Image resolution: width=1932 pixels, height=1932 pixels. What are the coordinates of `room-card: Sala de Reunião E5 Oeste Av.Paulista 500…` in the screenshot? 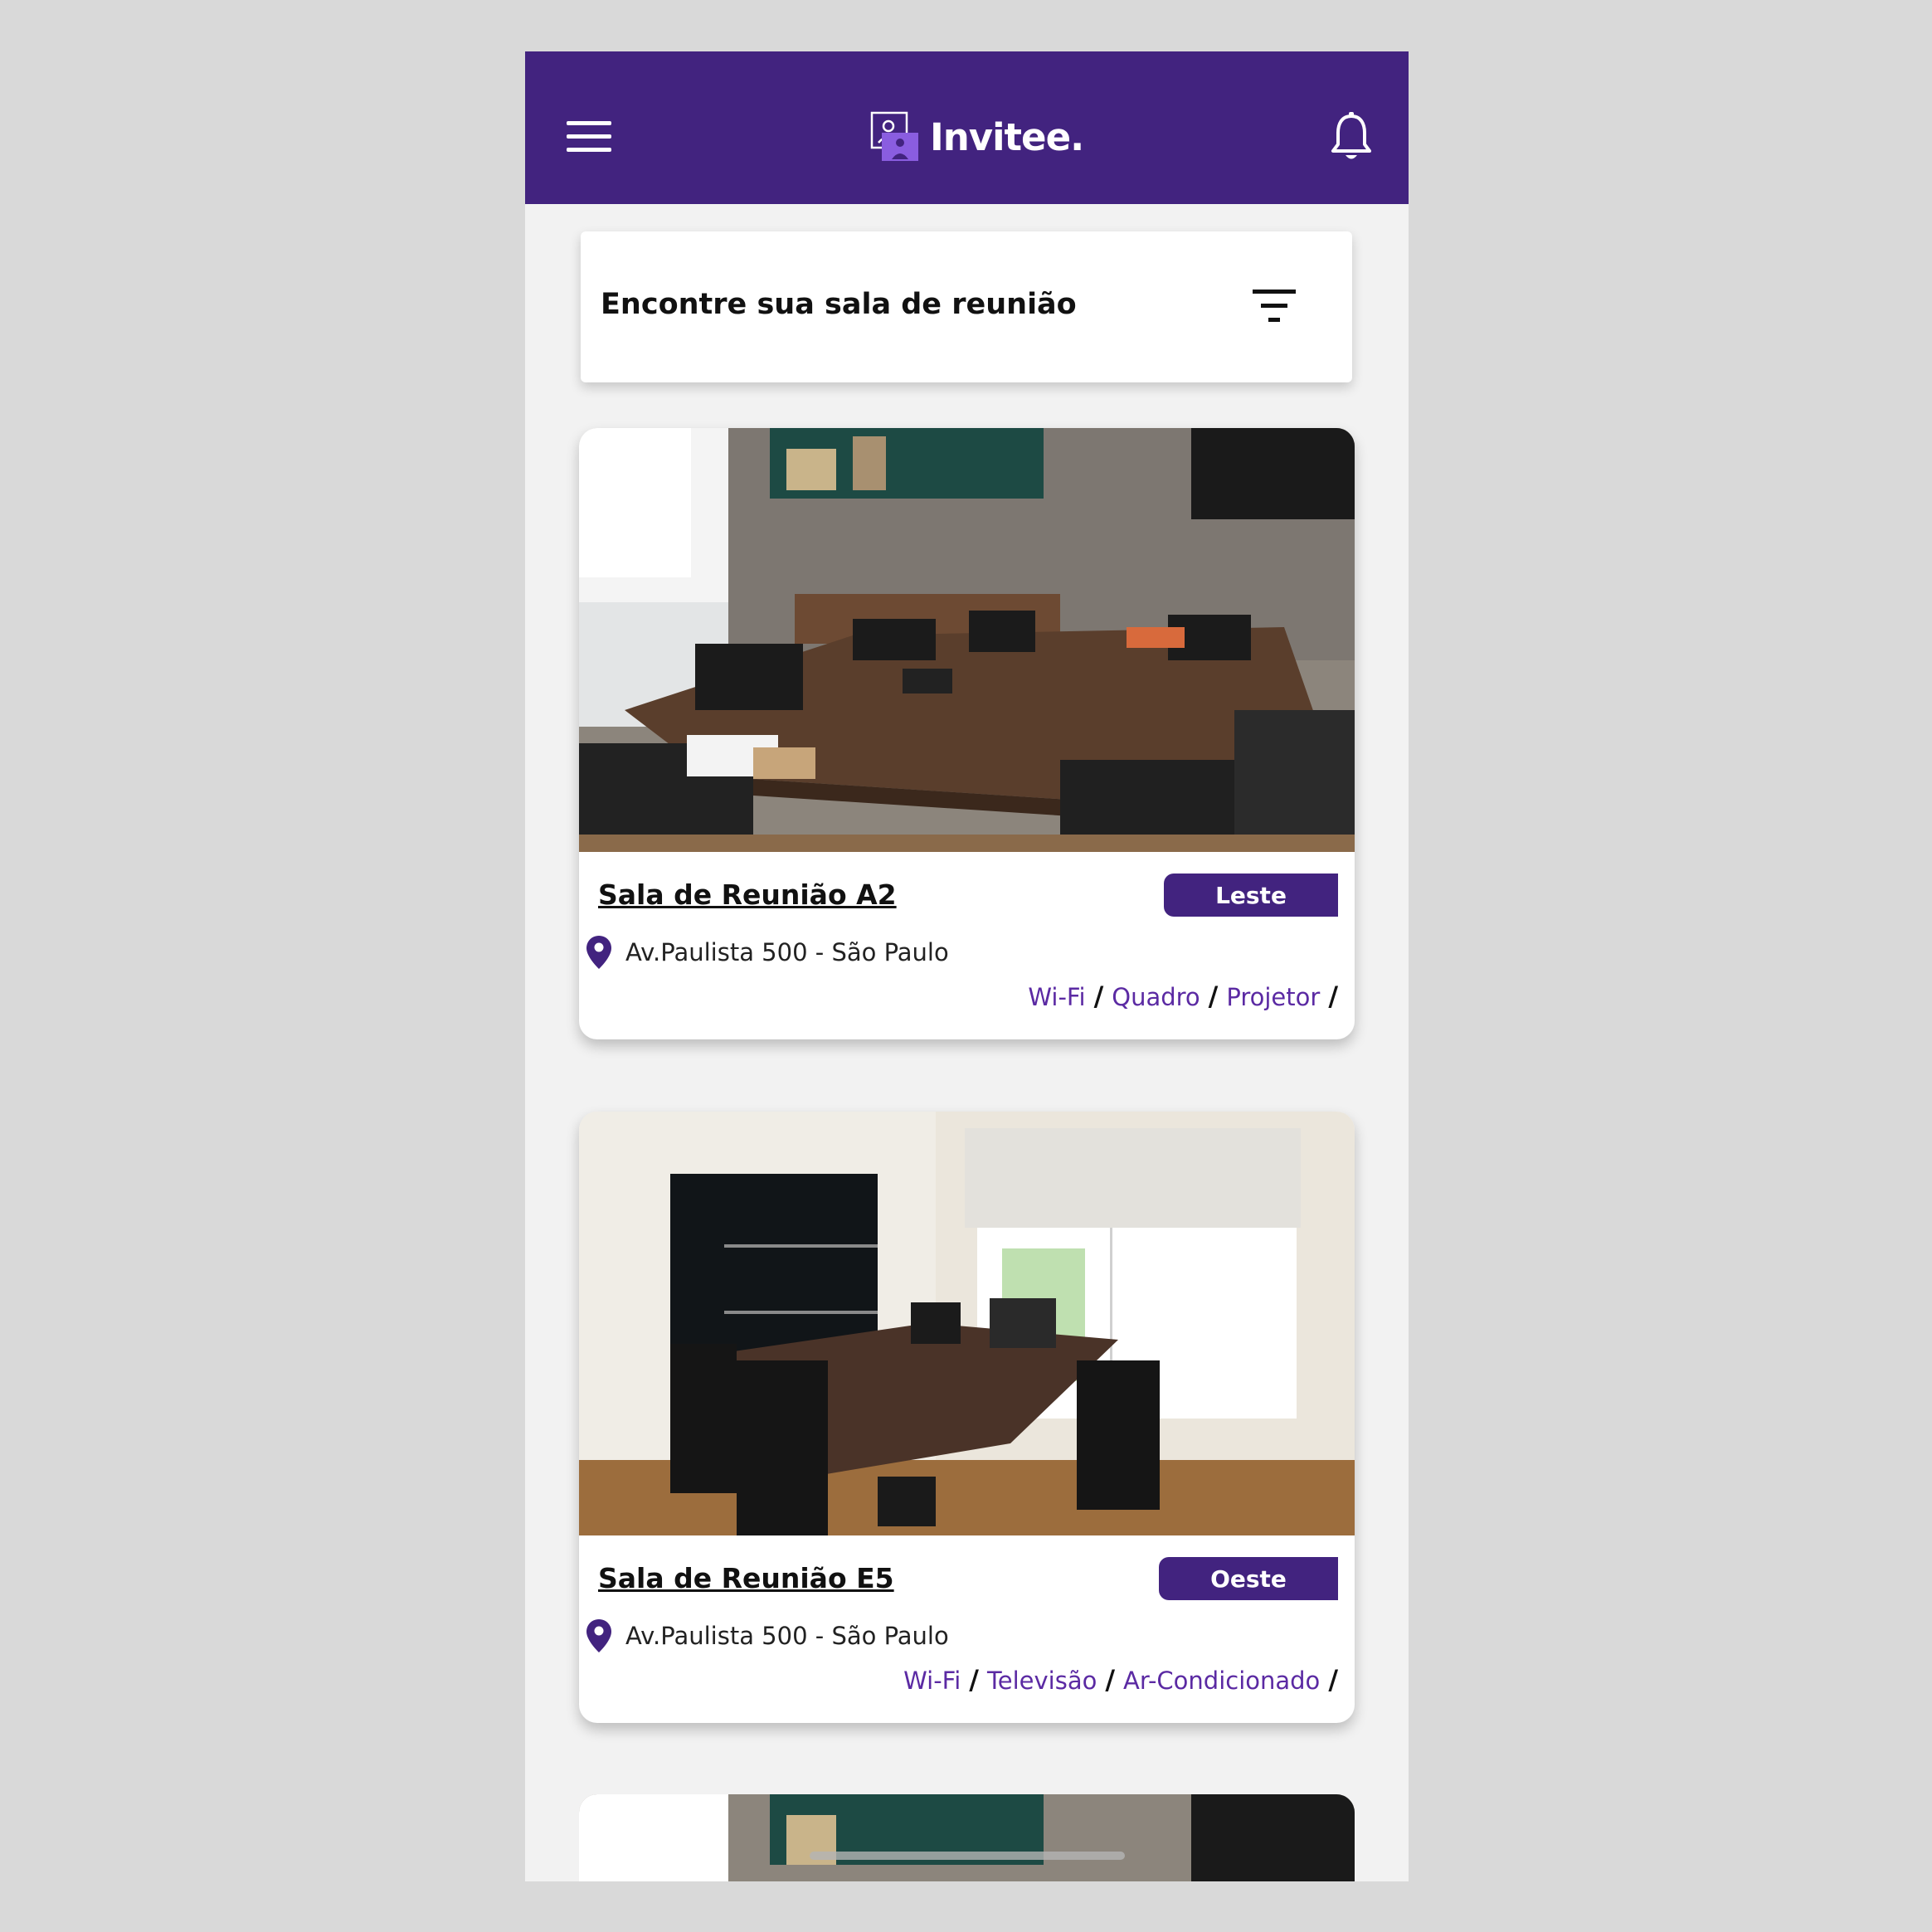 It's located at (967, 1417).